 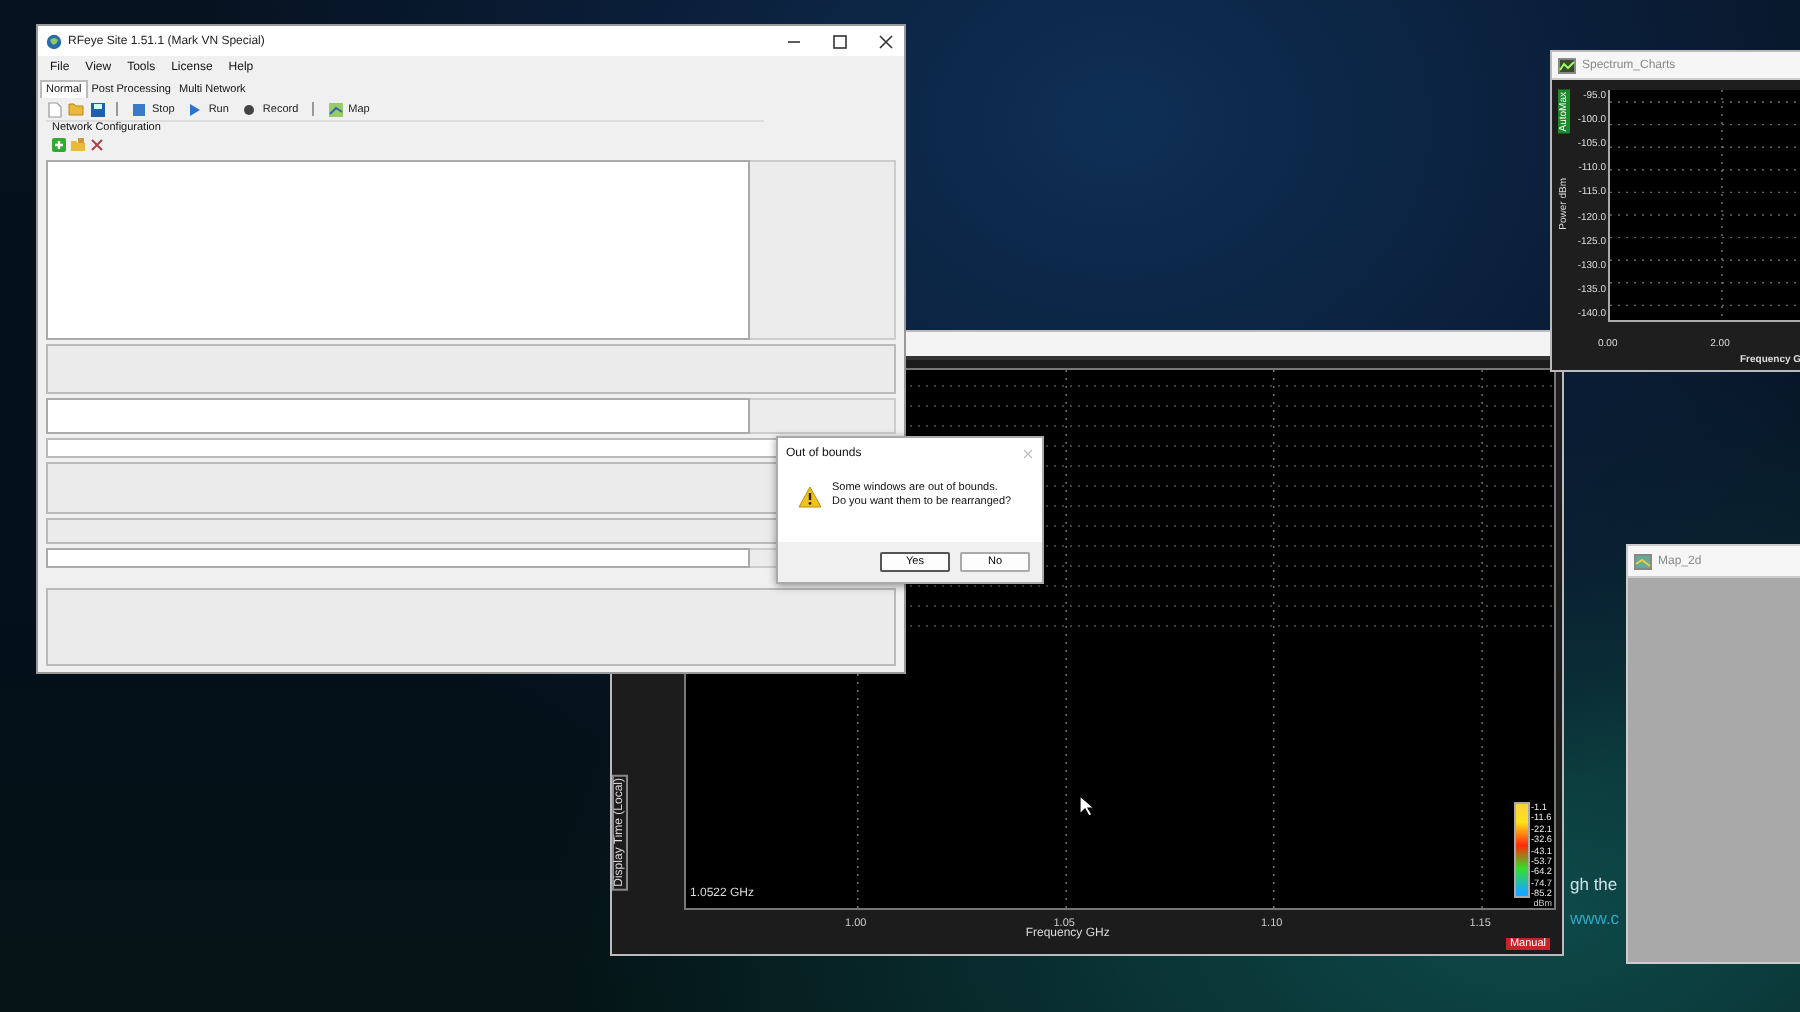 I want to click on maximize-icon, so click(x=840, y=41).